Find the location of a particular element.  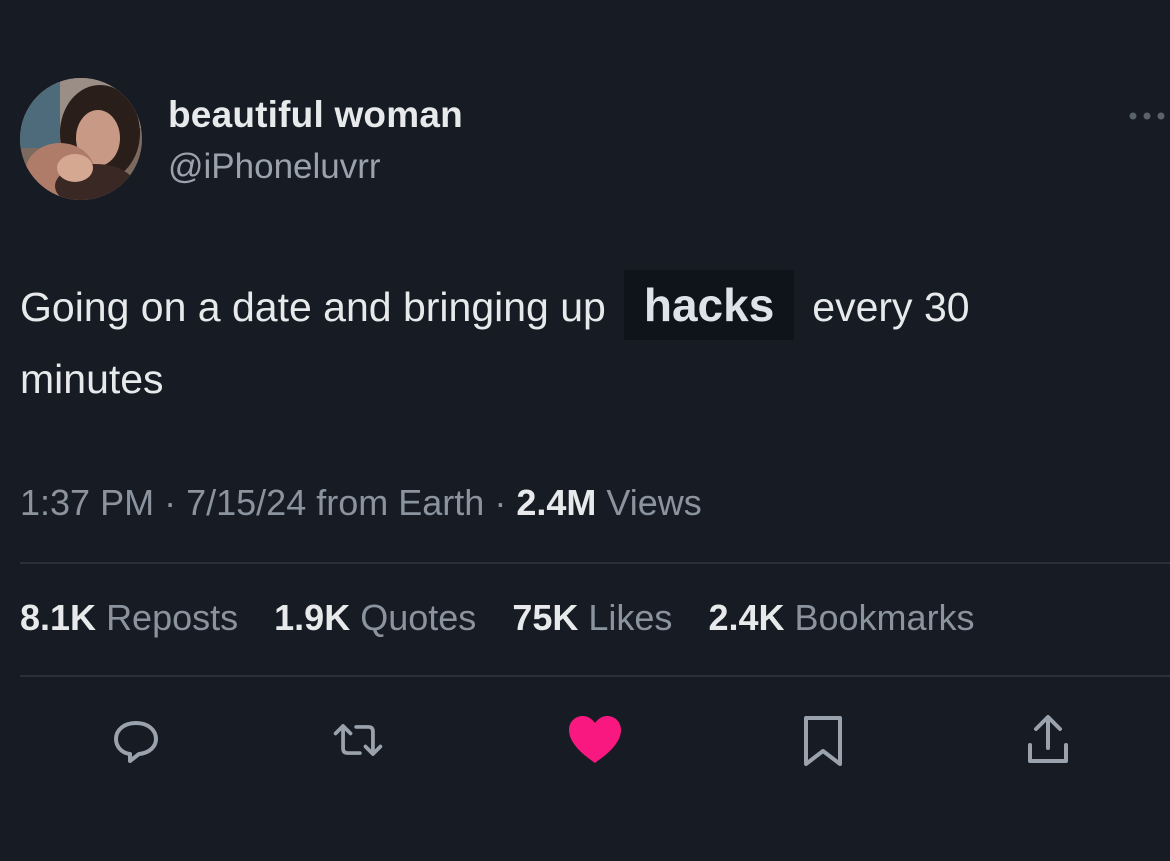

quotes-count: 1.9K is located at coordinates (312, 617).